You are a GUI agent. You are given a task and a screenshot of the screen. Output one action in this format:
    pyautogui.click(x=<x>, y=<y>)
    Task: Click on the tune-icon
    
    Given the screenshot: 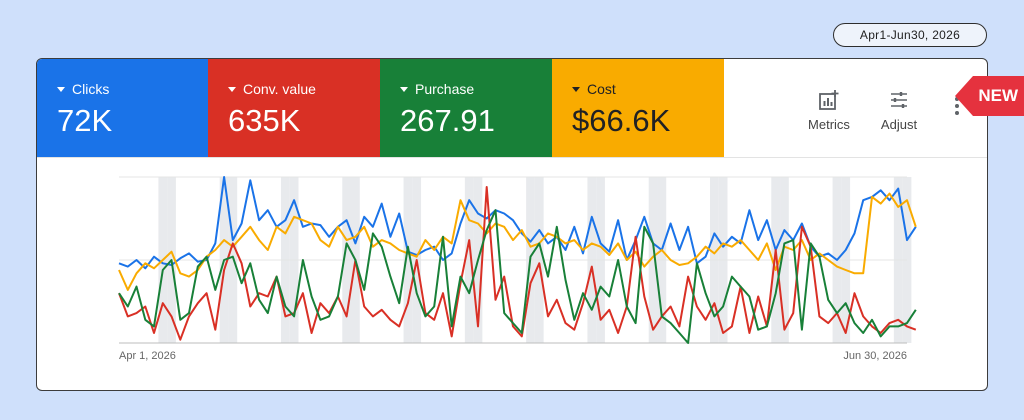 What is the action you would take?
    pyautogui.click(x=899, y=100)
    